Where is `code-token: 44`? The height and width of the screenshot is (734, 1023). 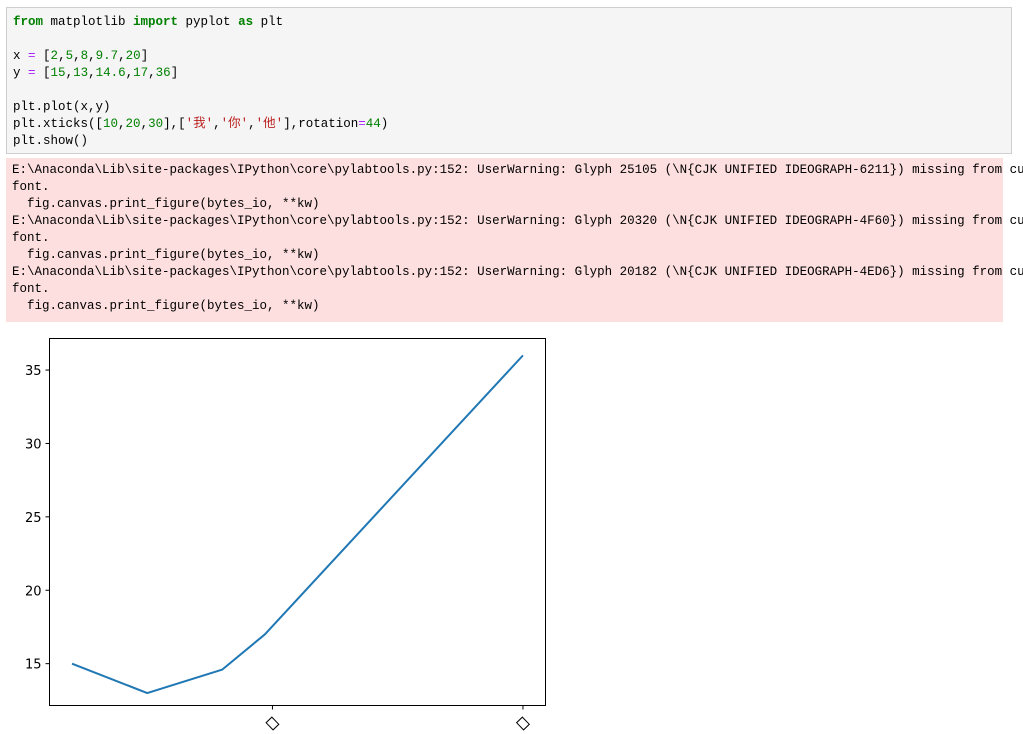 code-token: 44 is located at coordinates (373, 124).